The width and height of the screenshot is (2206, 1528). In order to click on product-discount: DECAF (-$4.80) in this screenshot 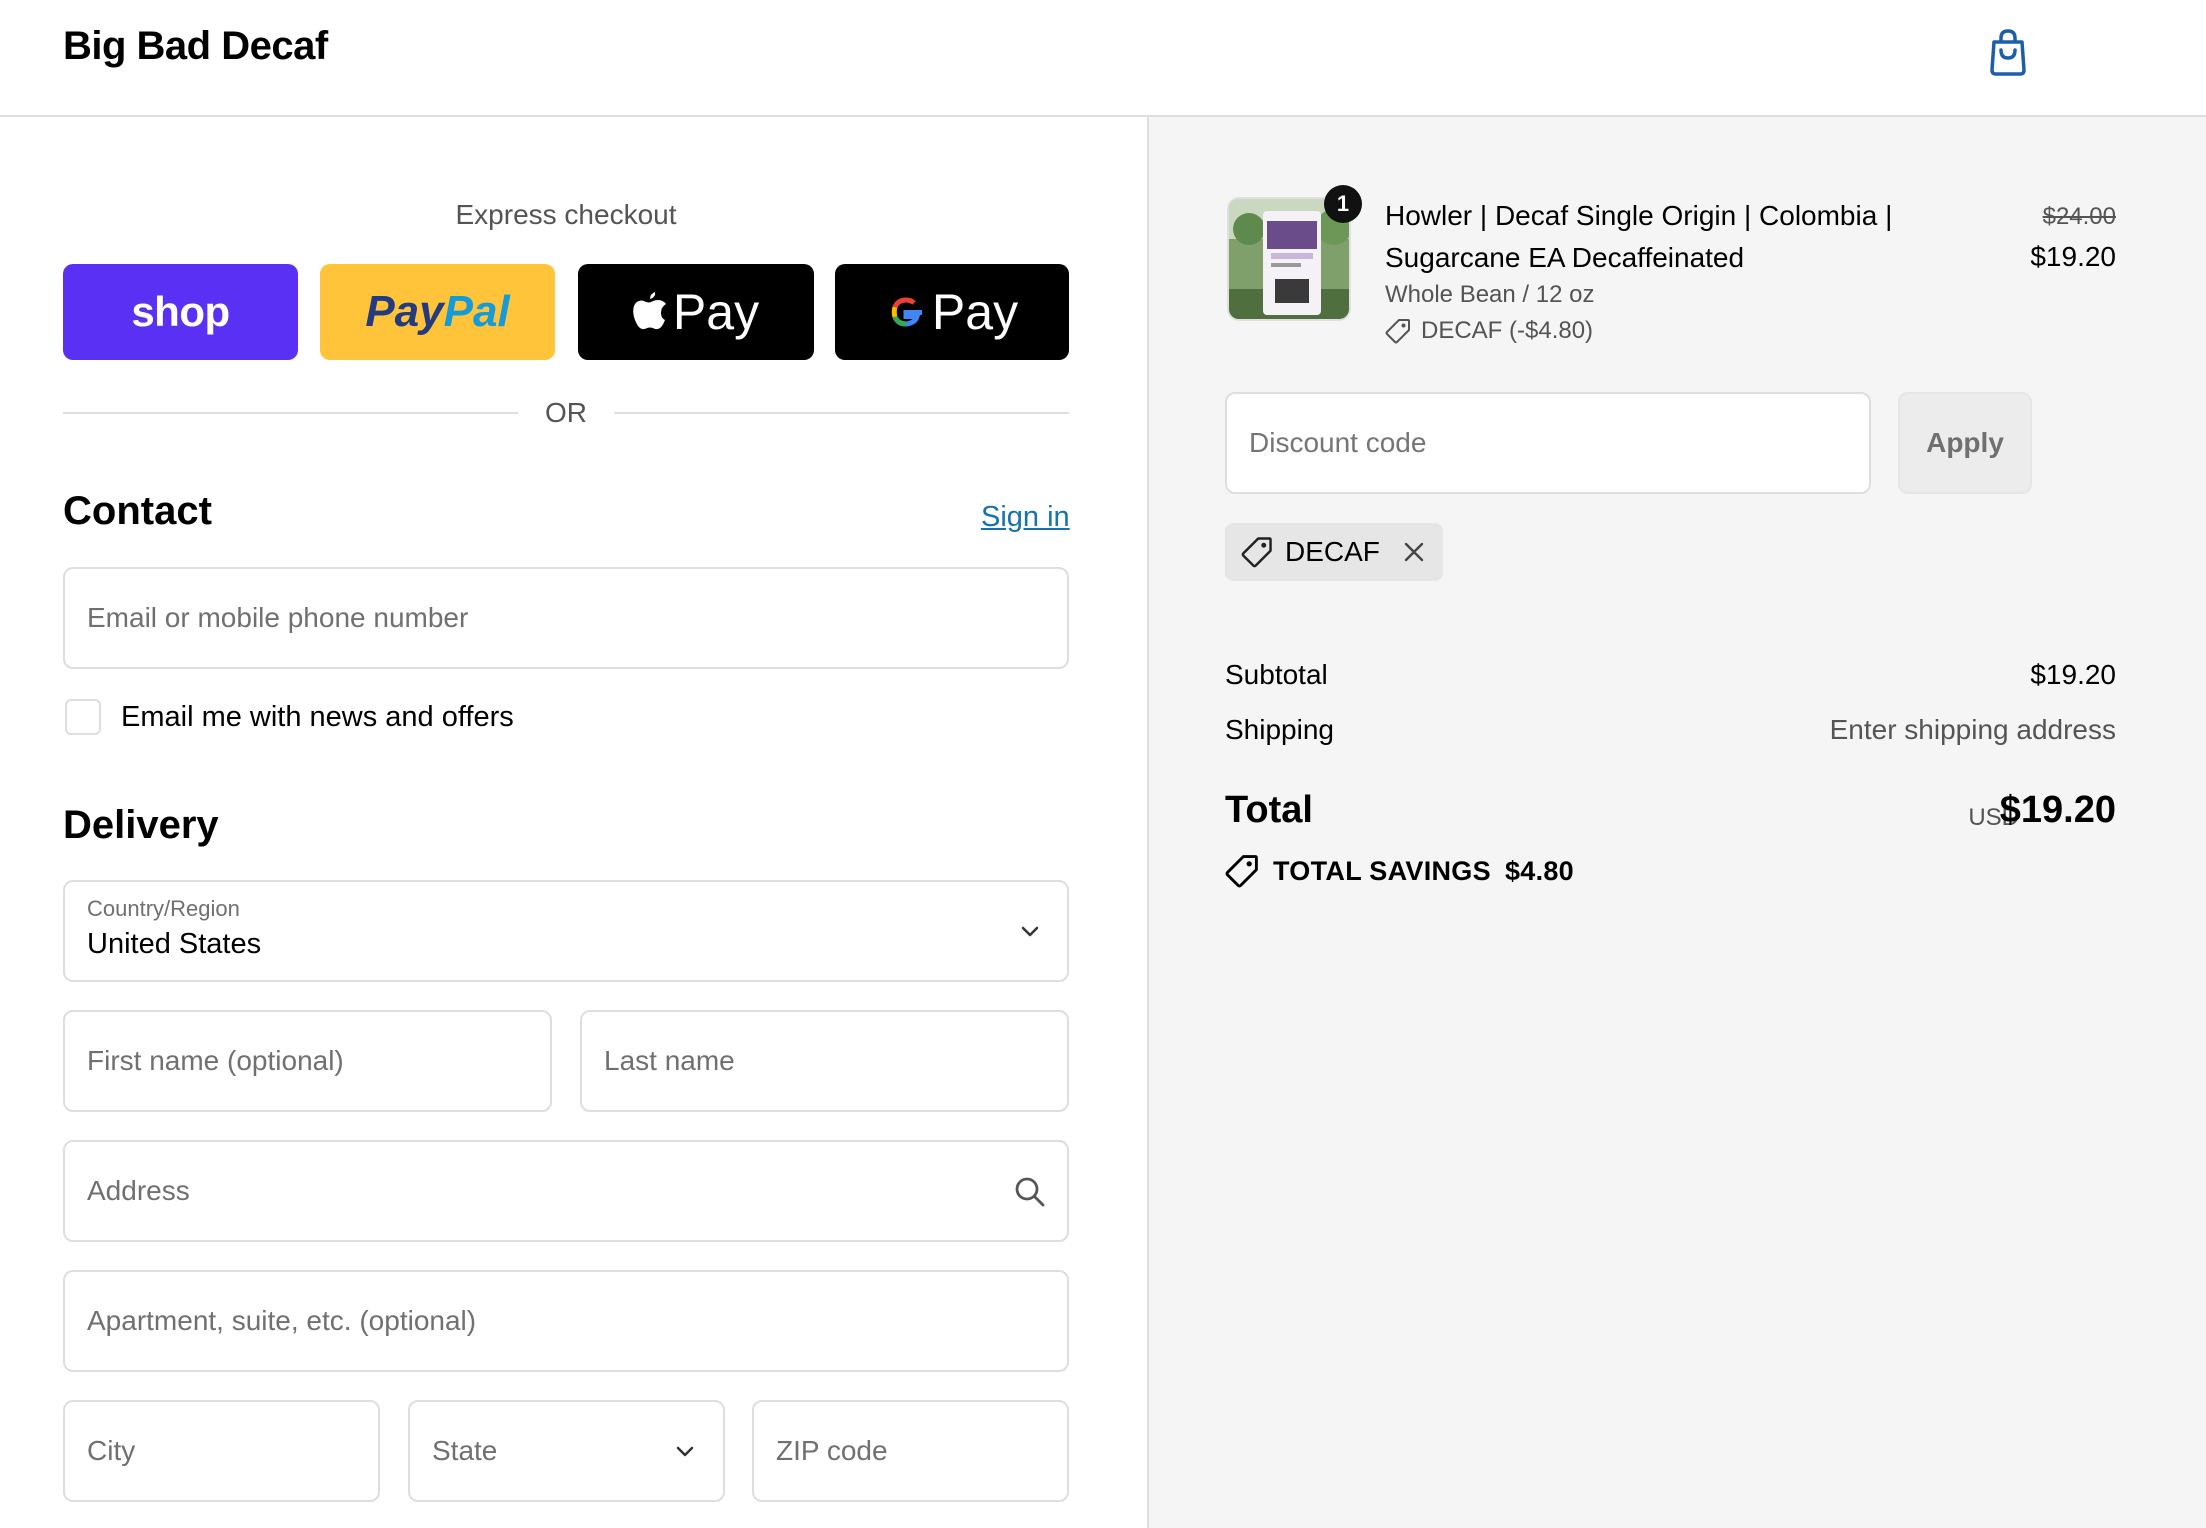, I will do `click(1489, 331)`.